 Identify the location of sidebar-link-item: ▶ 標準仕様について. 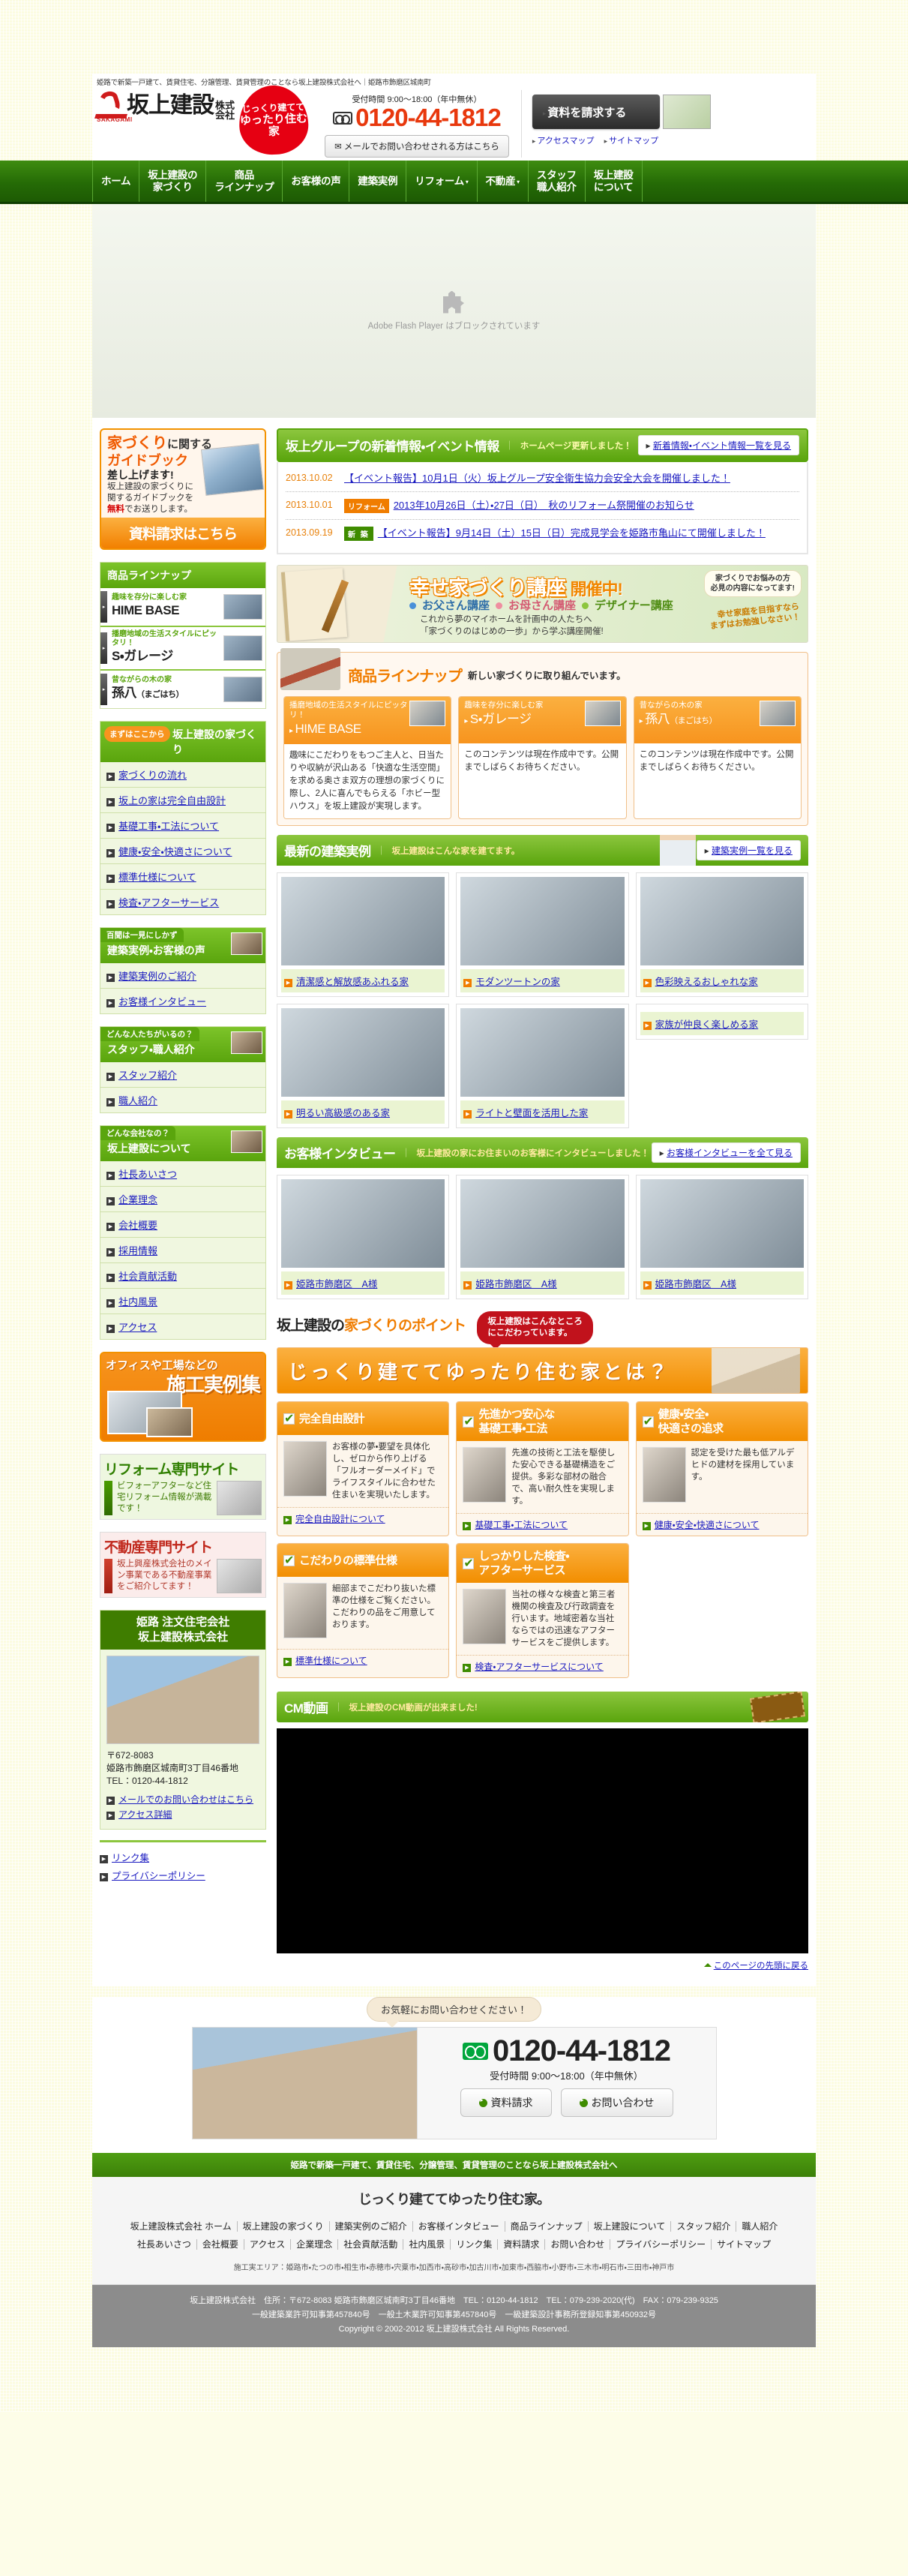
(182, 877).